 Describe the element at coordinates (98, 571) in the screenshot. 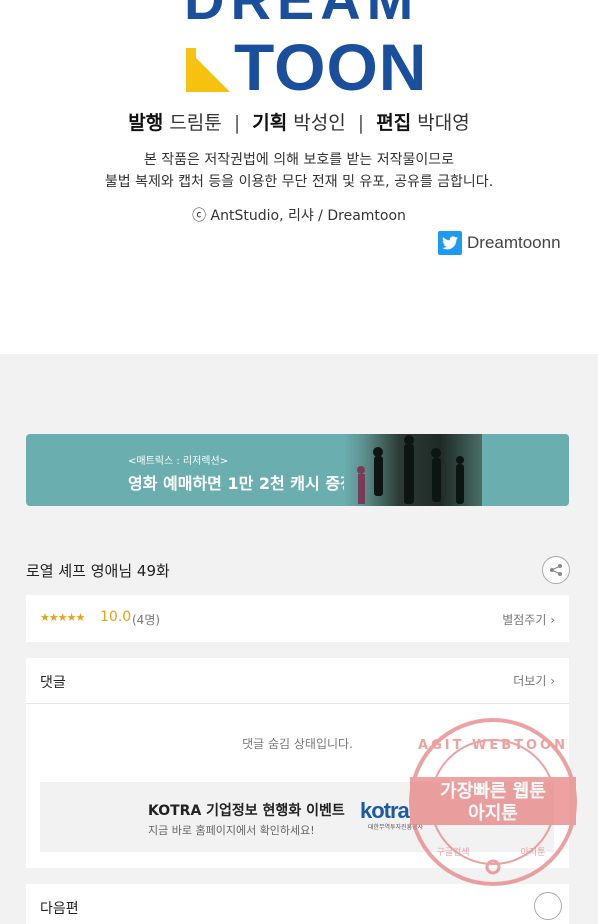

I see `episode-title: 로열 셰프 영애님 49화` at that location.